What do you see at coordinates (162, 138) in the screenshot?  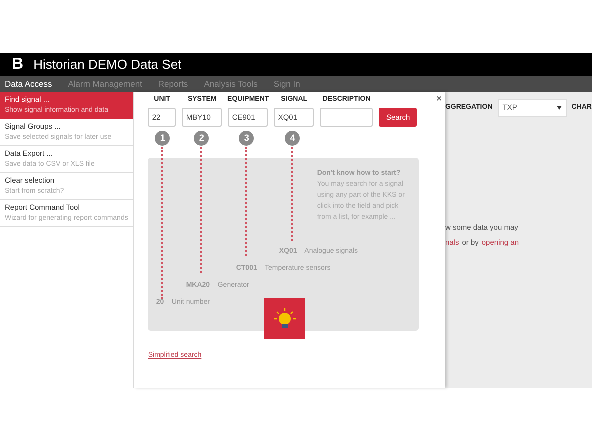 I see `step-number: 1` at bounding box center [162, 138].